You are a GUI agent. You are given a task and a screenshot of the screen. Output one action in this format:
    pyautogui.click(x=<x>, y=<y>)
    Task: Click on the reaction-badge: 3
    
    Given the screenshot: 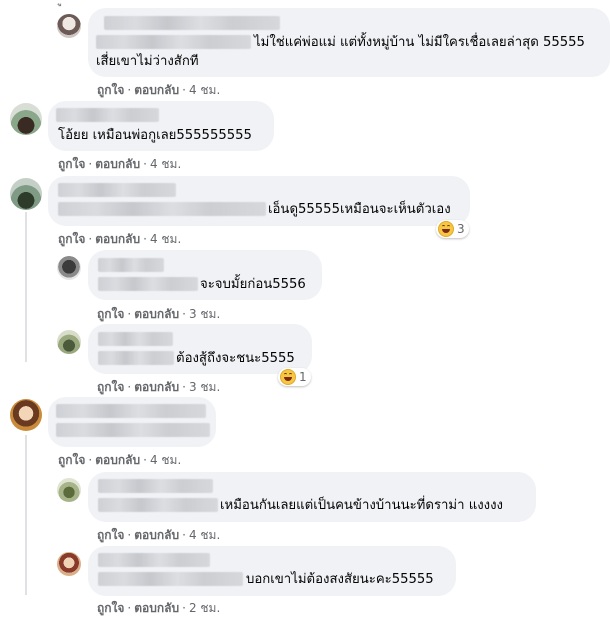 What is the action you would take?
    pyautogui.click(x=452, y=229)
    